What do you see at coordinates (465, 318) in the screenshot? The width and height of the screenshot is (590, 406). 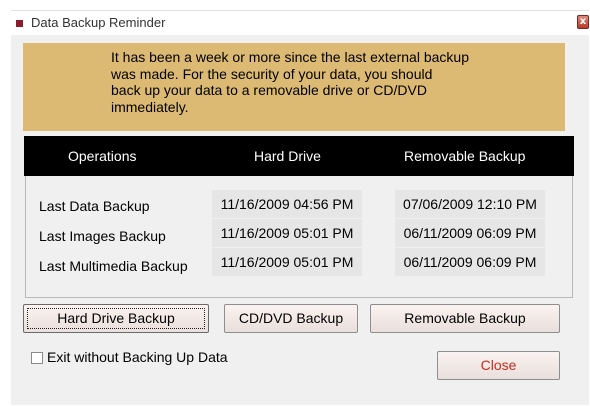 I see `removable-backup-button: Removable Backup` at bounding box center [465, 318].